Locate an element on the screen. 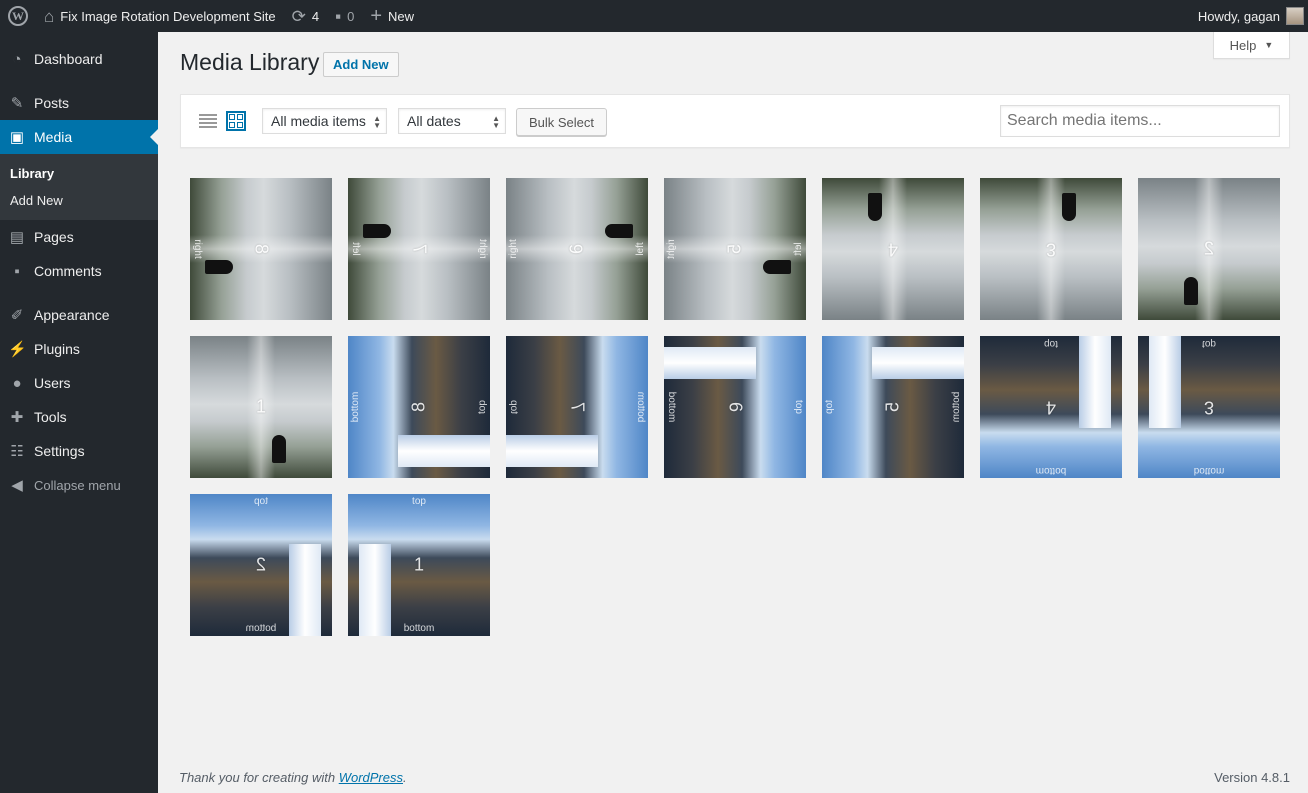 Image resolution: width=1308 pixels, height=793 pixels. thumbnail-number: 6 is located at coordinates (735, 407).